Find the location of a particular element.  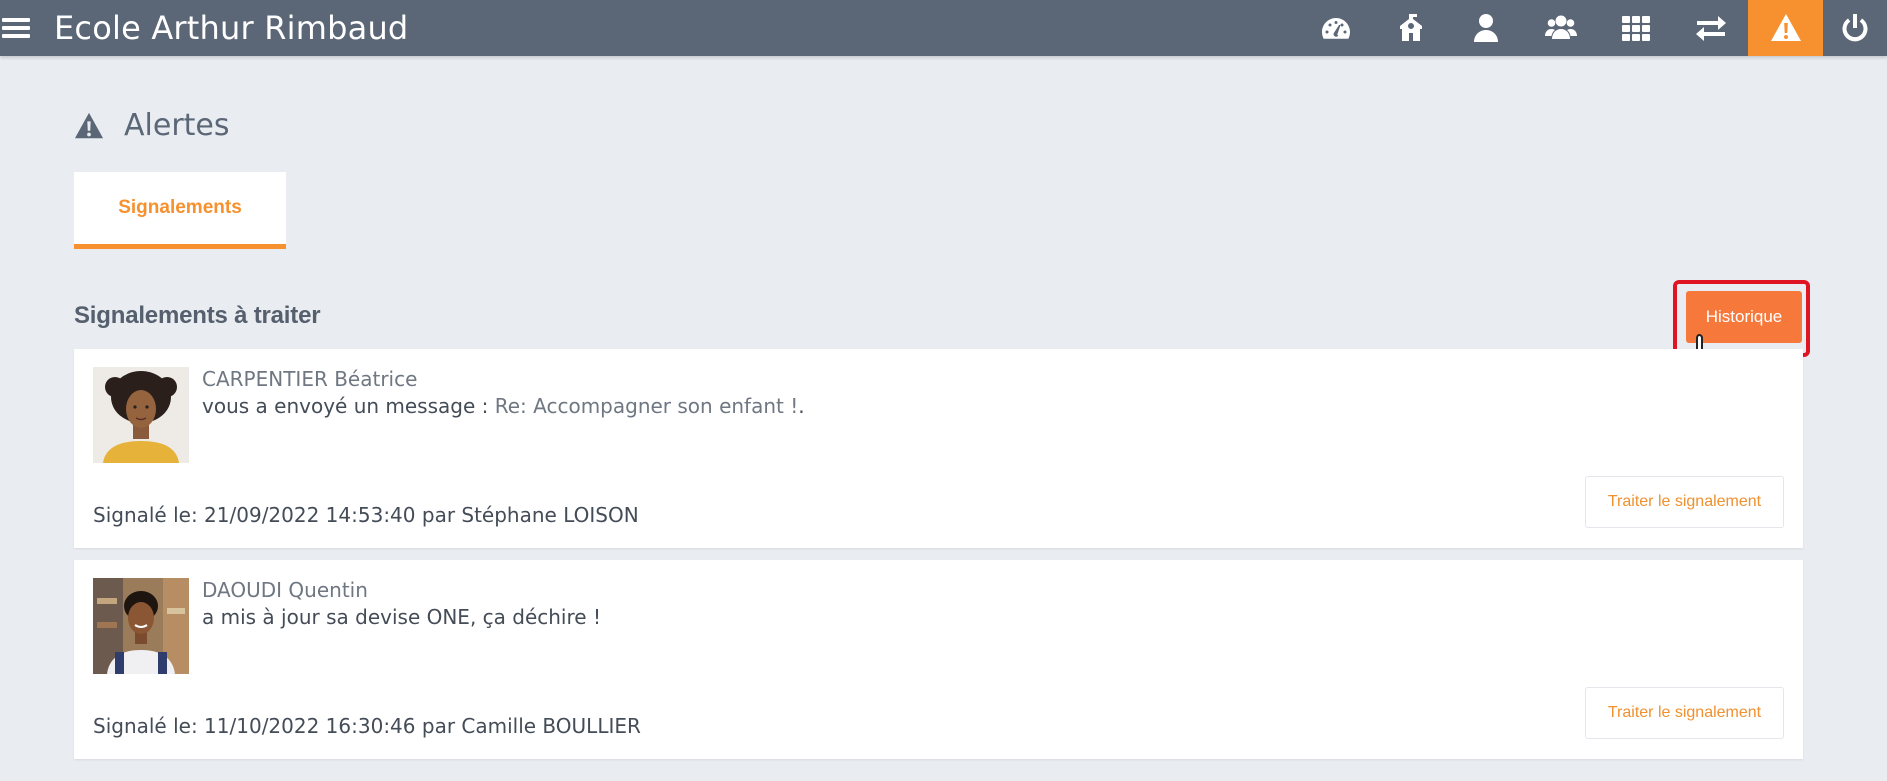

users-icon is located at coordinates (1560, 28).